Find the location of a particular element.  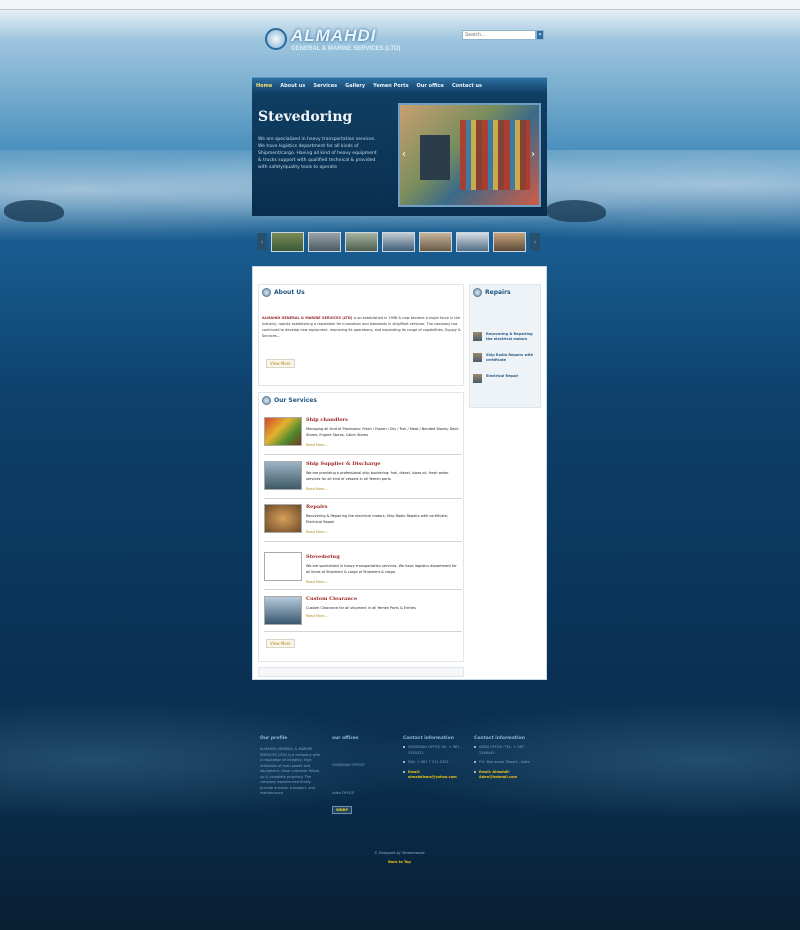

search-input is located at coordinates (499, 35).